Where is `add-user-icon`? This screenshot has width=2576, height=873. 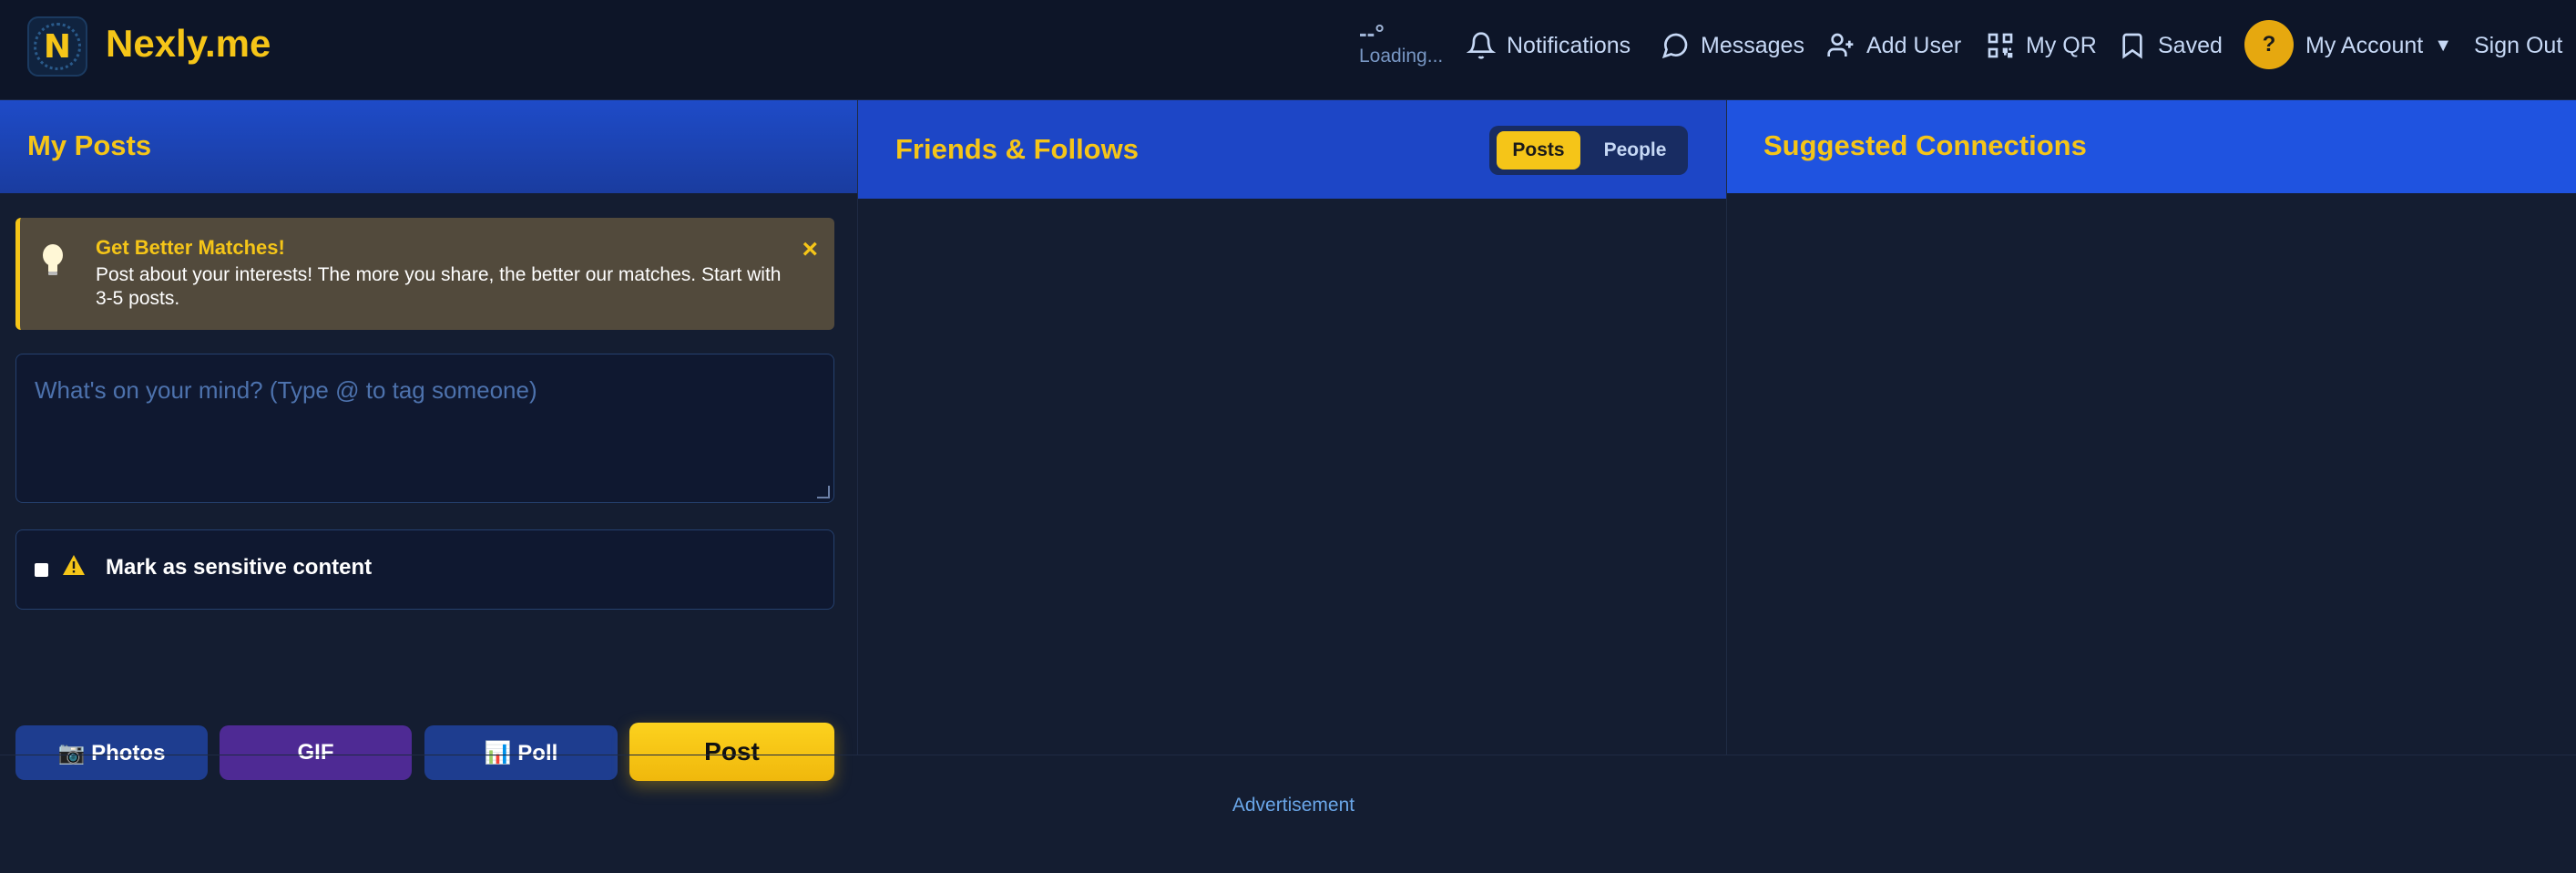 add-user-icon is located at coordinates (1840, 45).